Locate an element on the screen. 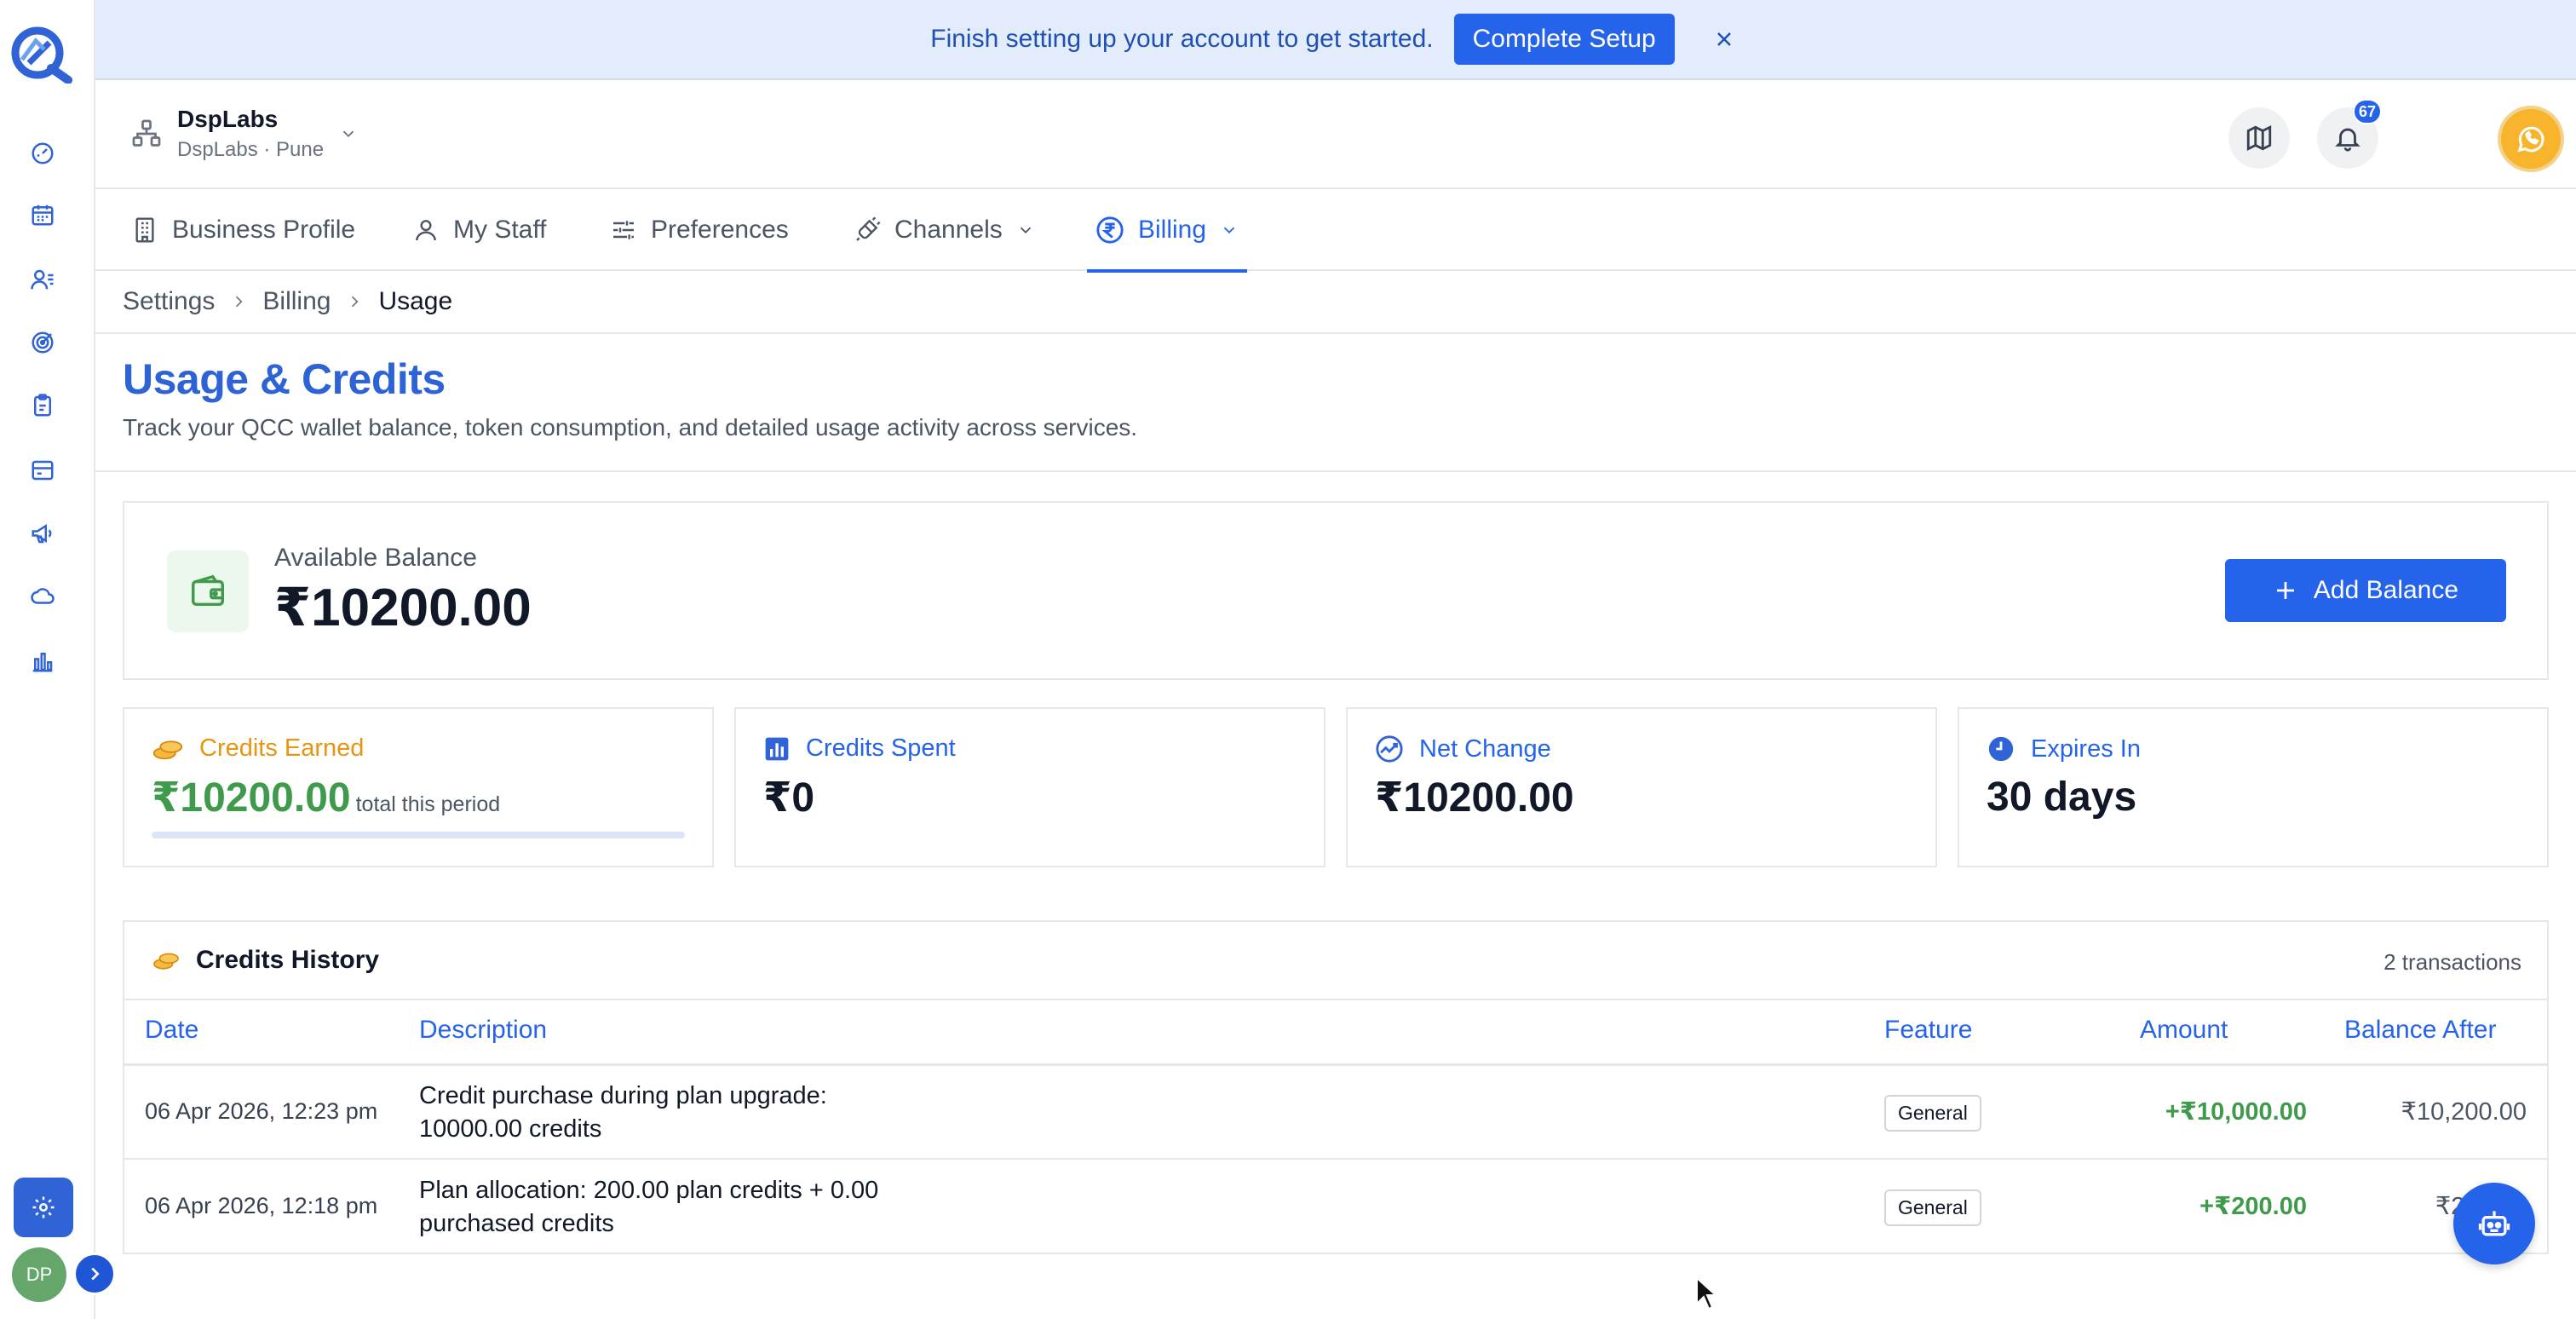 This screenshot has width=2576, height=1319. clock-icon is located at coordinates (2001, 749).